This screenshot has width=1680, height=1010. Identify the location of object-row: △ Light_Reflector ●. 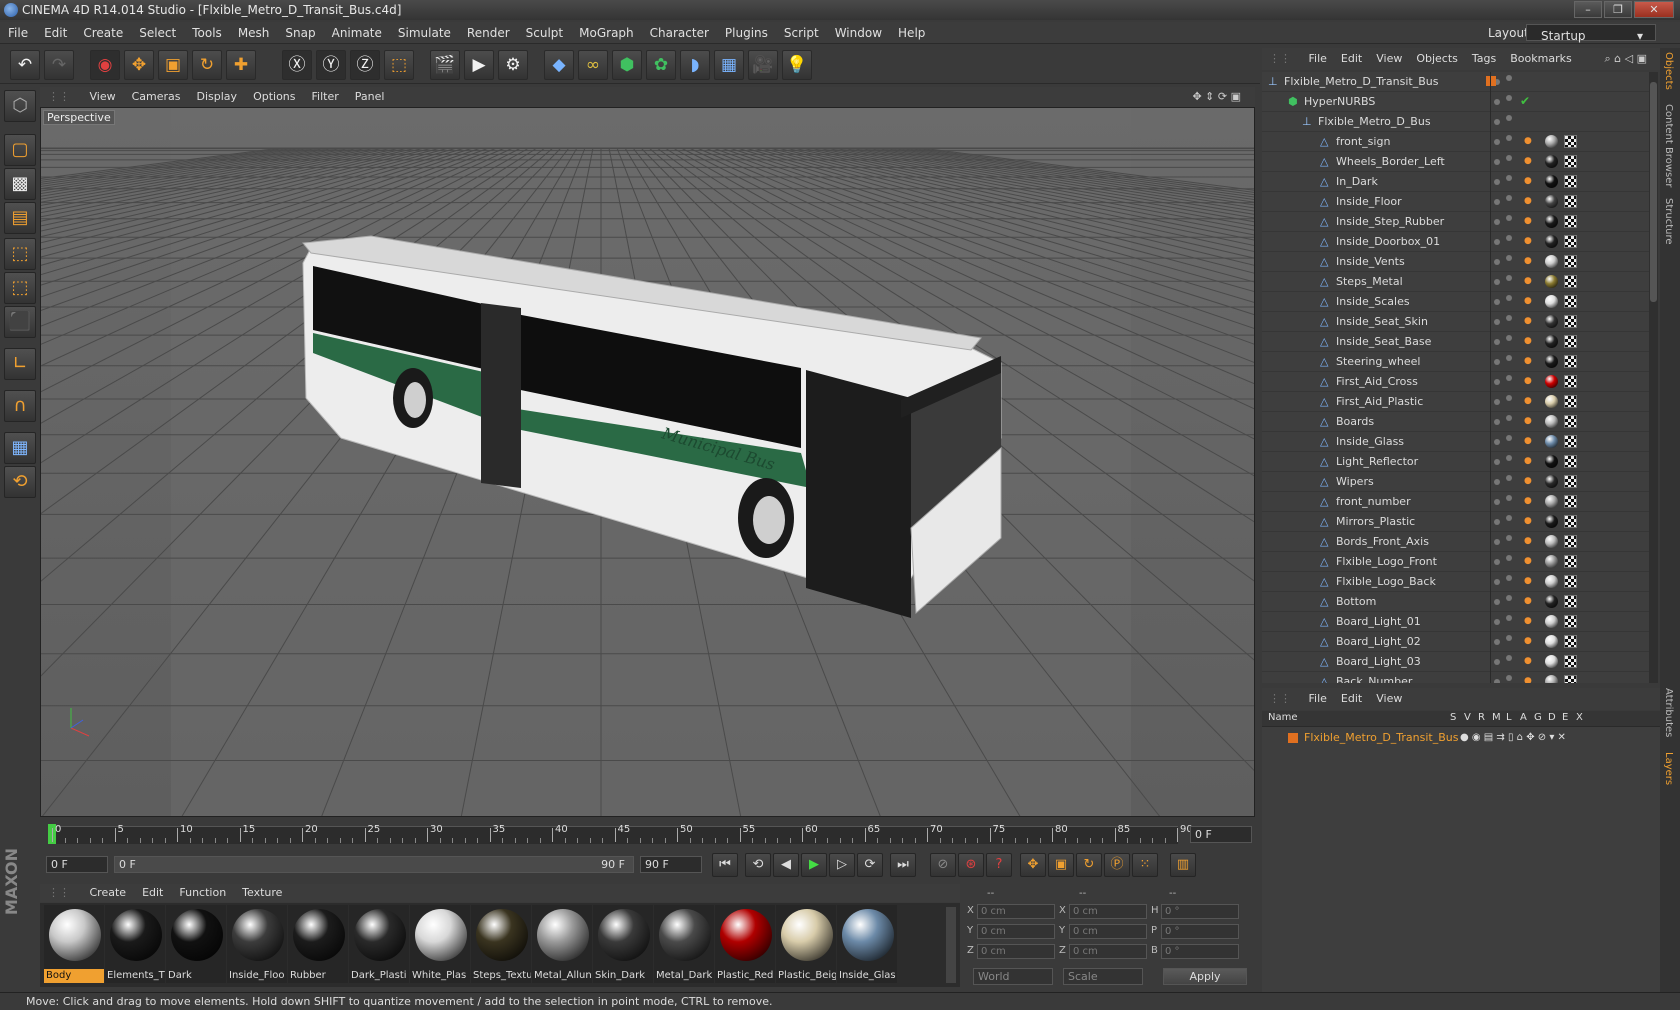
(1455, 462).